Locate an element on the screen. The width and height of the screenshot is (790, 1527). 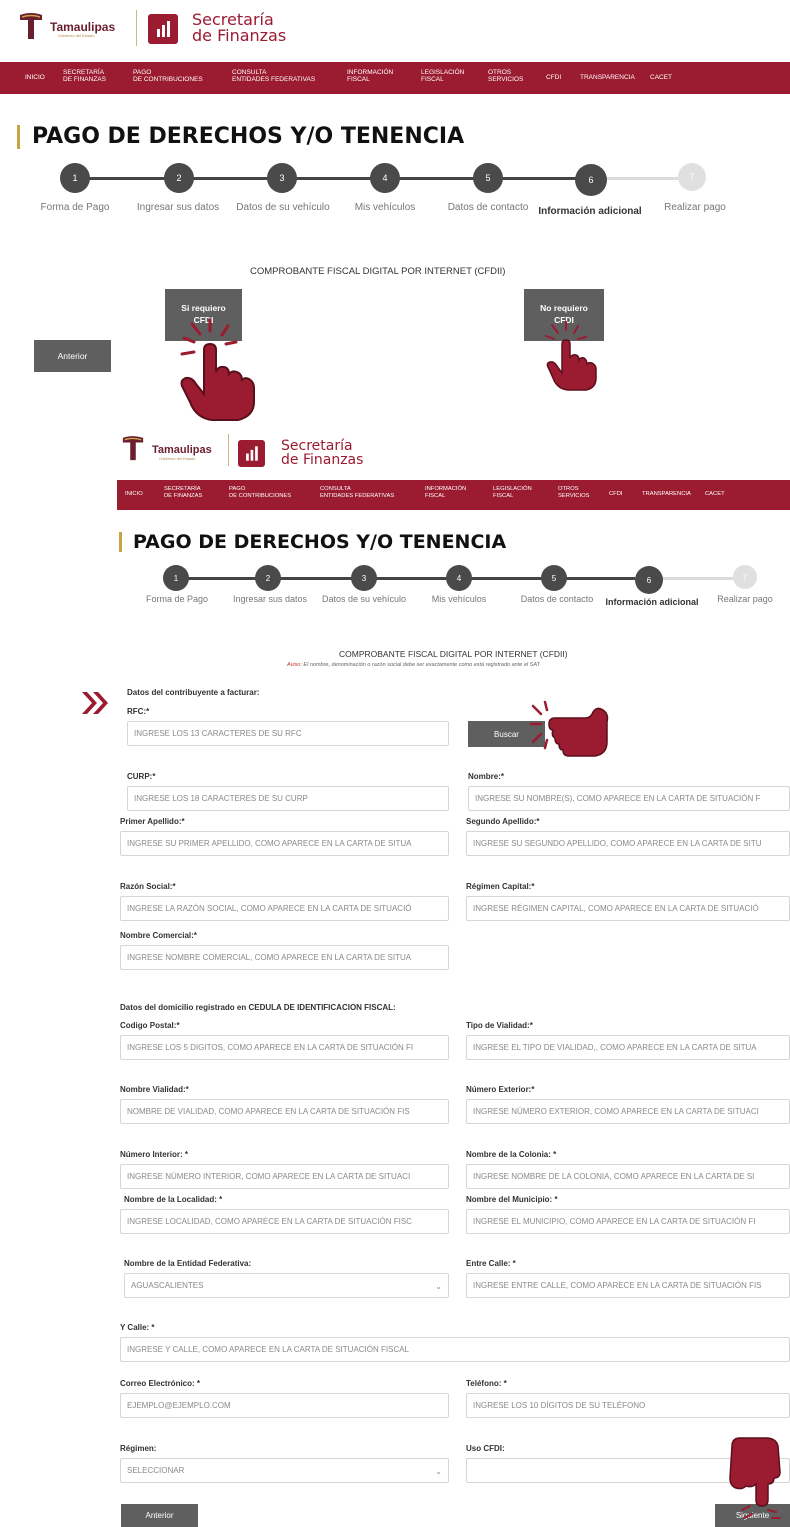
section-contribuyente: Datos del contribuyente a facturar: is located at coordinates (193, 692).